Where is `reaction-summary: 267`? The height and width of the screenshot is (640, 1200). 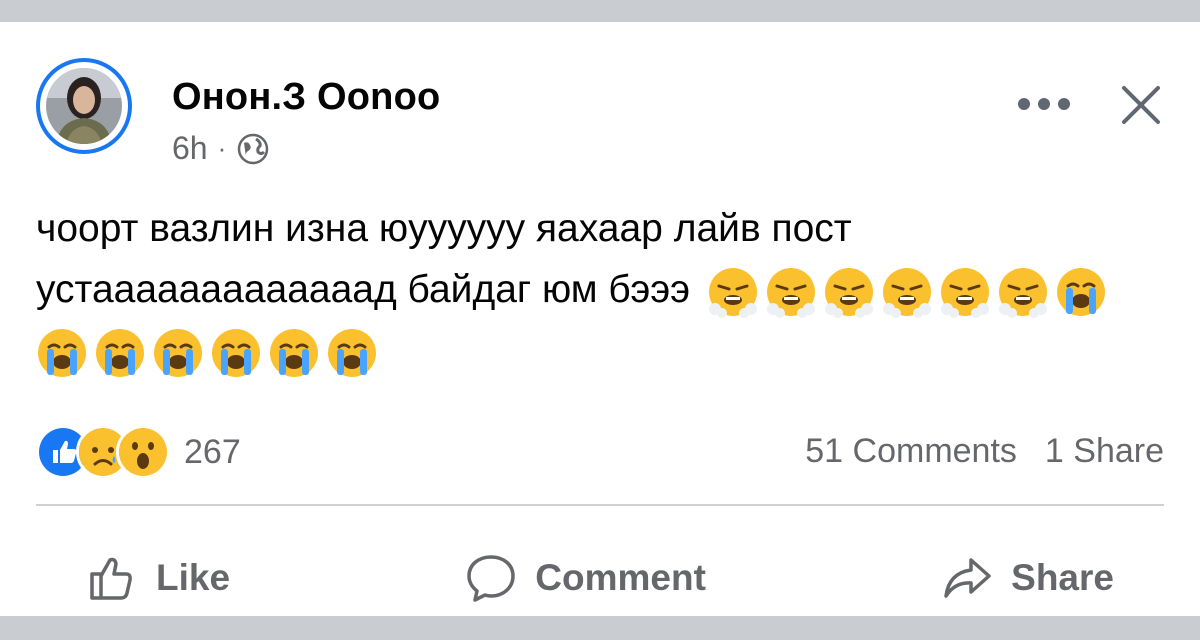 reaction-summary: 267 is located at coordinates (138, 452).